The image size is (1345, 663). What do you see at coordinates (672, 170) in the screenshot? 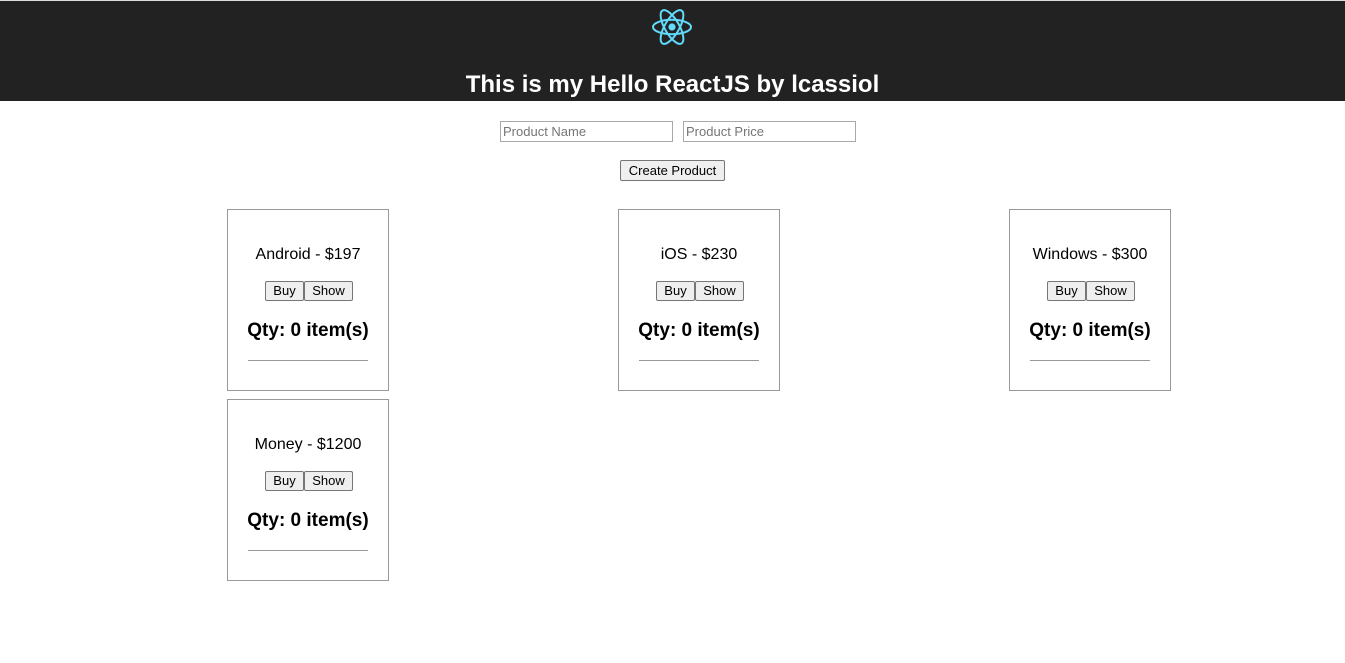
I see `create-product-button: Create Product` at bounding box center [672, 170].